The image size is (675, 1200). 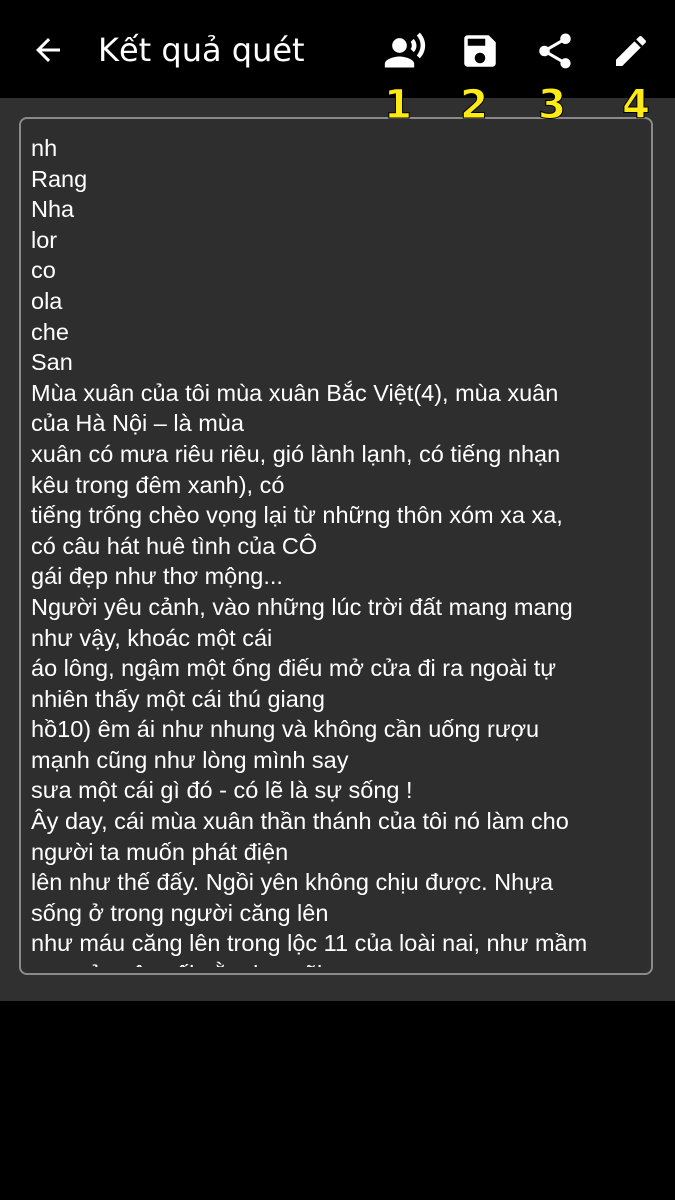 I want to click on text-line: nhiên thấy một cái thú giang, so click(x=178, y=698).